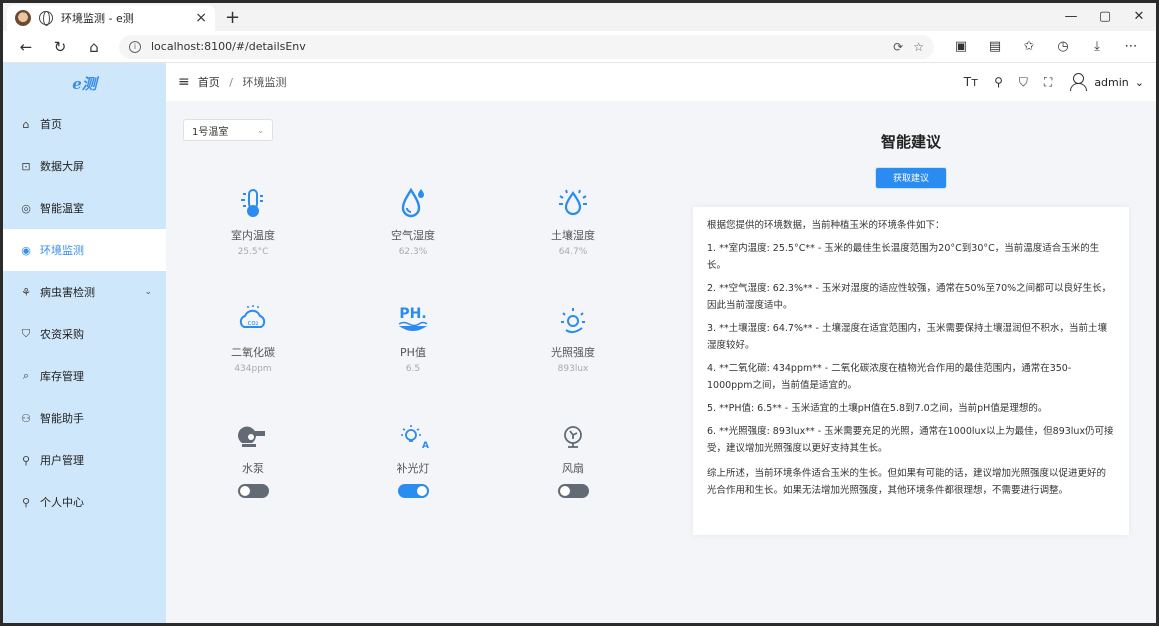 The image size is (1159, 626). I want to click on maximize-icon: ▢, so click(1105, 17).